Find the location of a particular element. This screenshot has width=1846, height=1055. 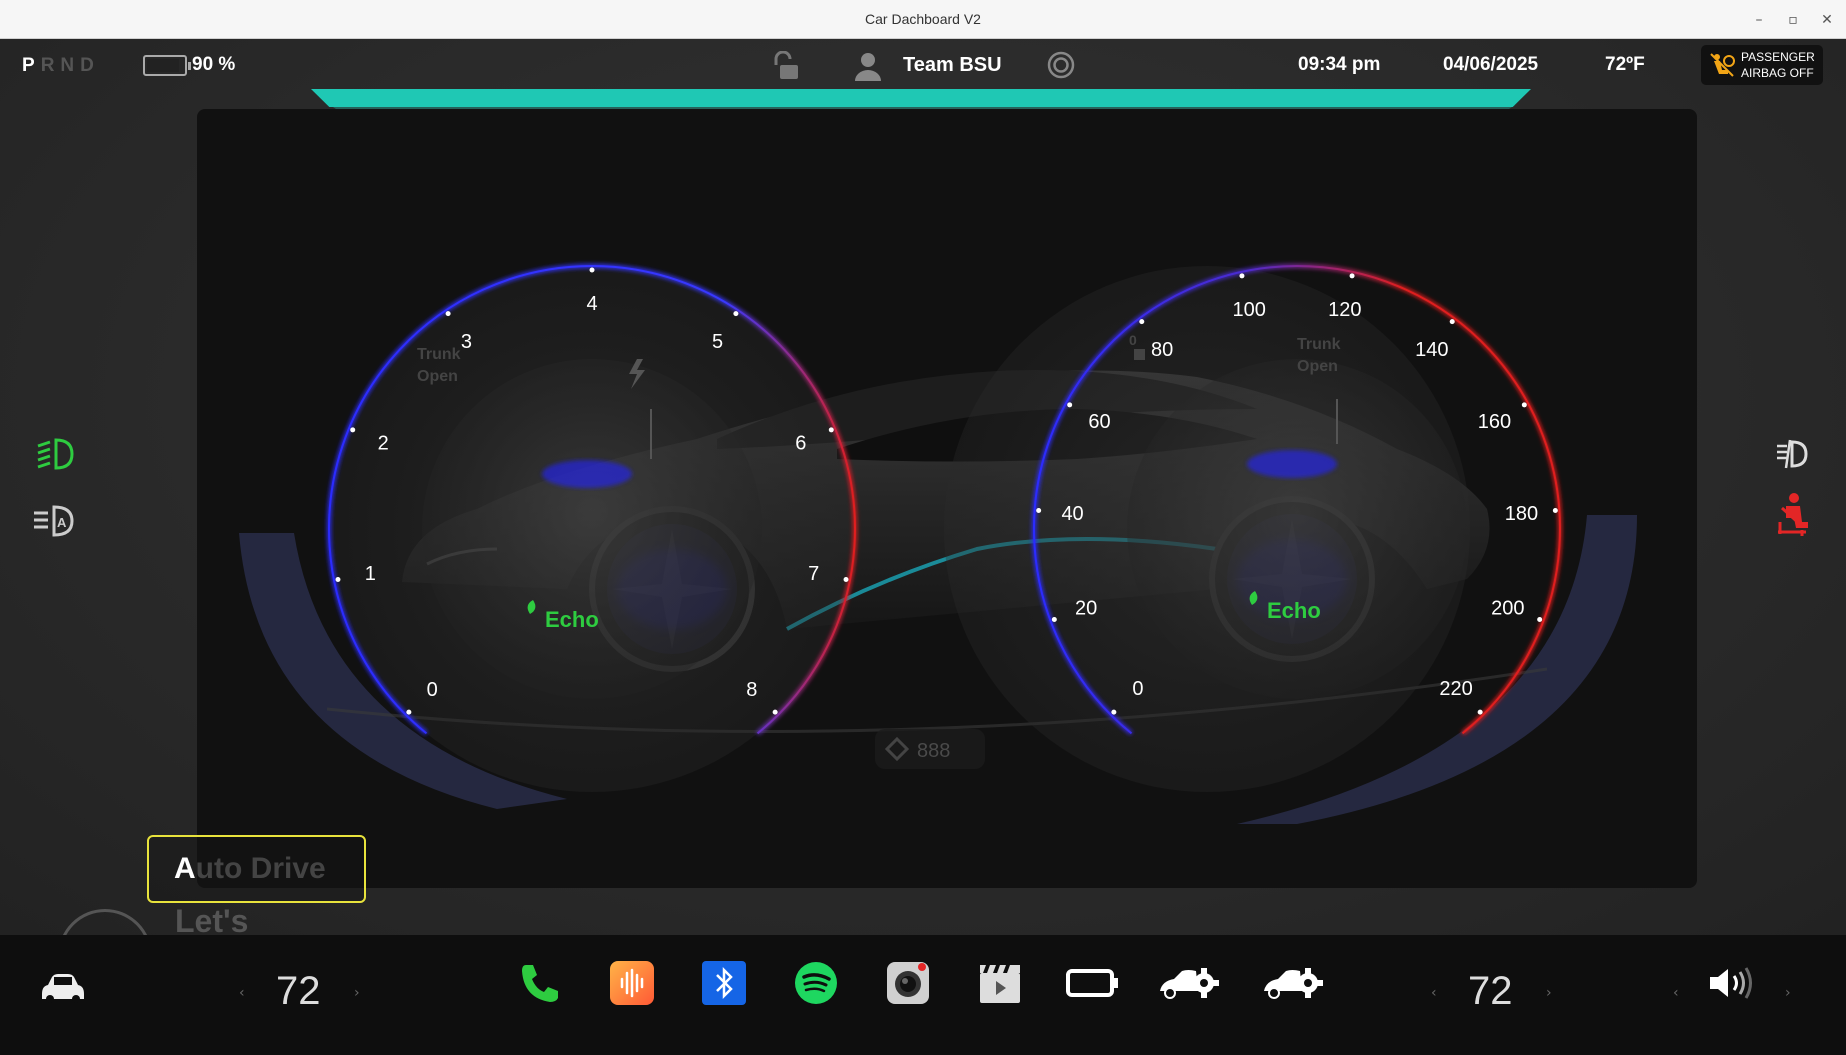

volume-up-arrow: › is located at coordinates (1788, 993).